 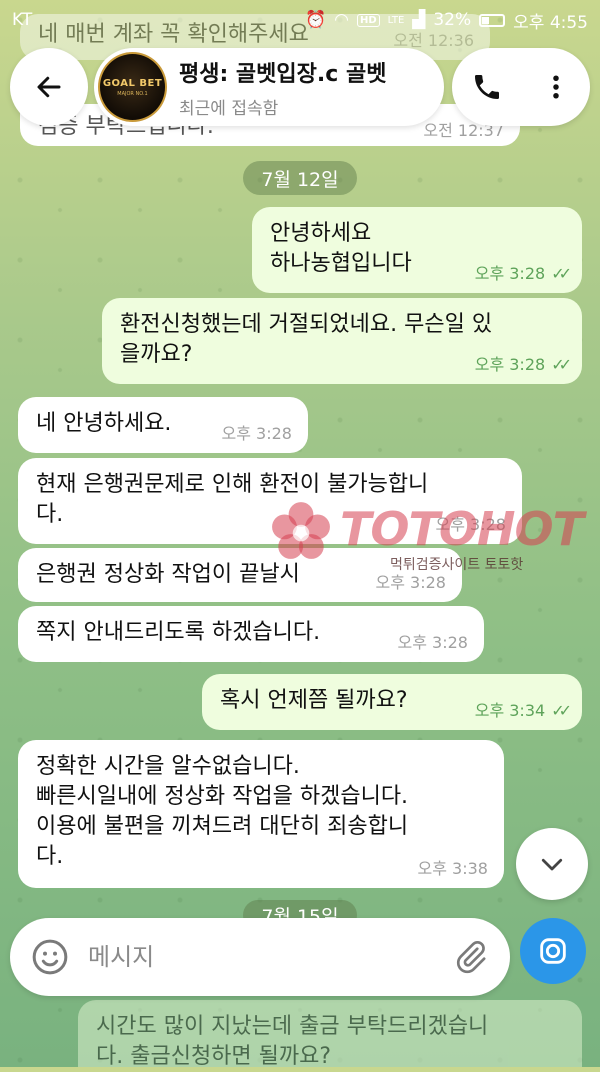 What do you see at coordinates (178, 632) in the screenshot?
I see `message-text: 쪽지 안내드리도록 하겠습니다.` at bounding box center [178, 632].